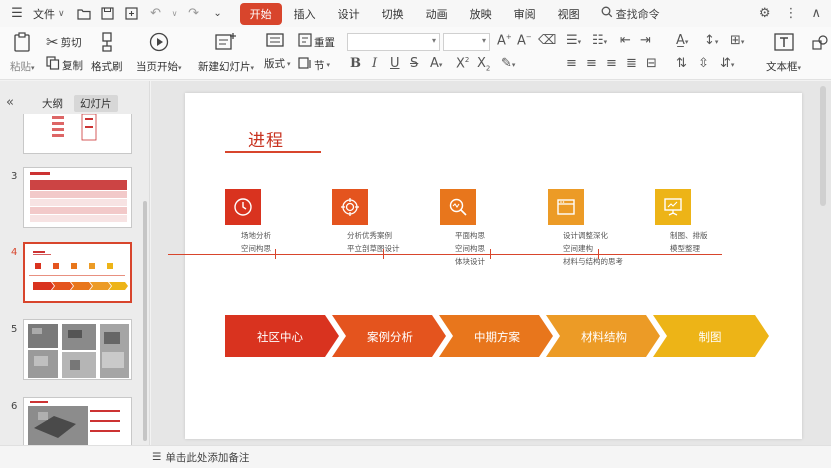 Image resolution: width=831 pixels, height=468 pixels. Describe the element at coordinates (96, 103) in the screenshot. I see `tab-slides: 幻灯片` at that location.